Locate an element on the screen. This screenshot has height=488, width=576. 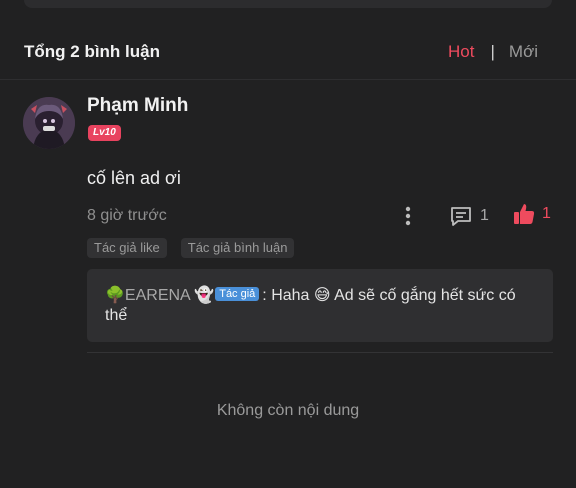
level-badge: Lv10 is located at coordinates (104, 133).